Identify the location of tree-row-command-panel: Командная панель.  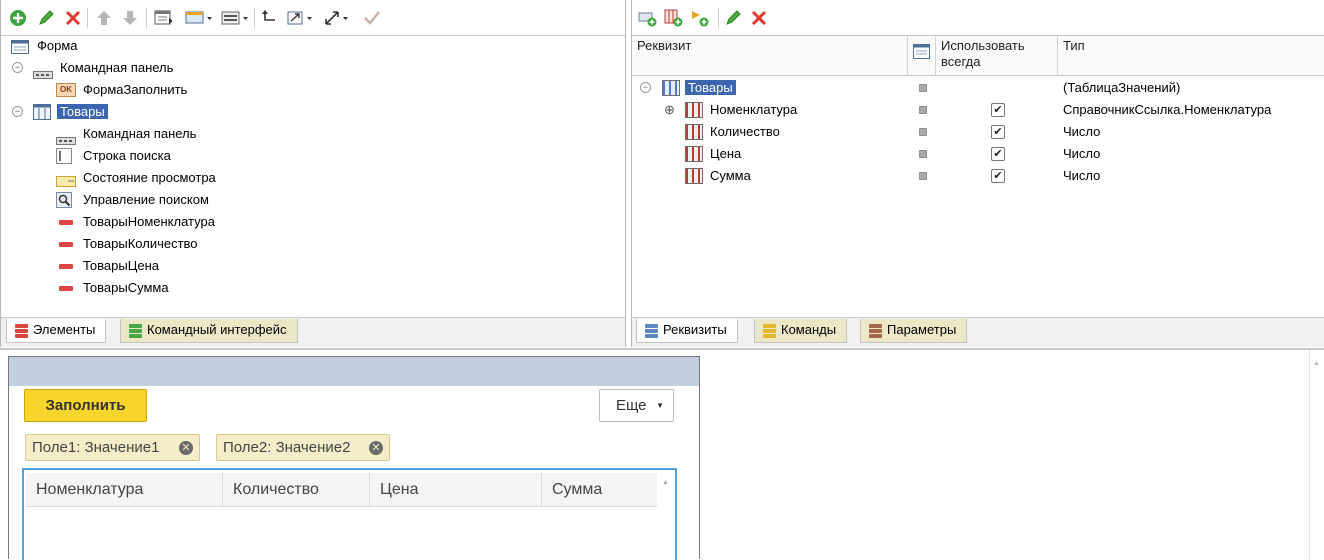
(103, 68).